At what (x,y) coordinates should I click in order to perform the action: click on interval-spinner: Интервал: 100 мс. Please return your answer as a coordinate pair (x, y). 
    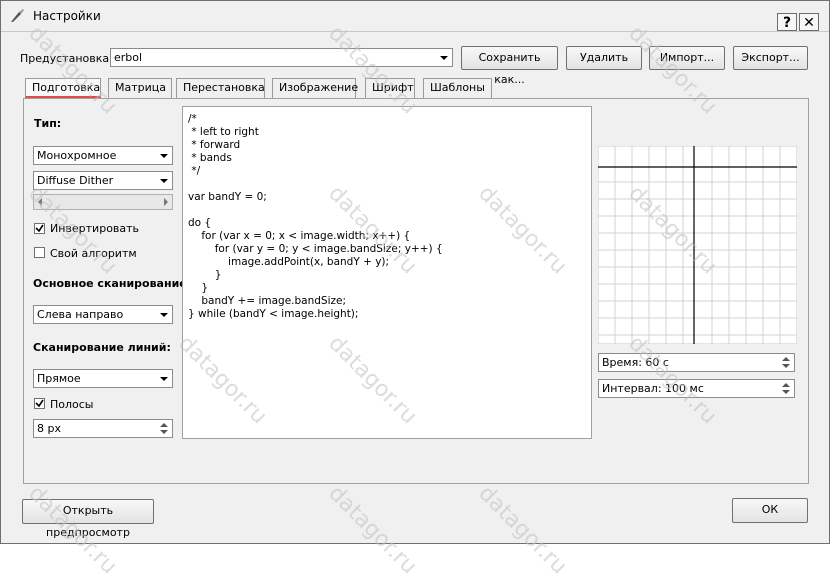
    Looking at the image, I should click on (696, 388).